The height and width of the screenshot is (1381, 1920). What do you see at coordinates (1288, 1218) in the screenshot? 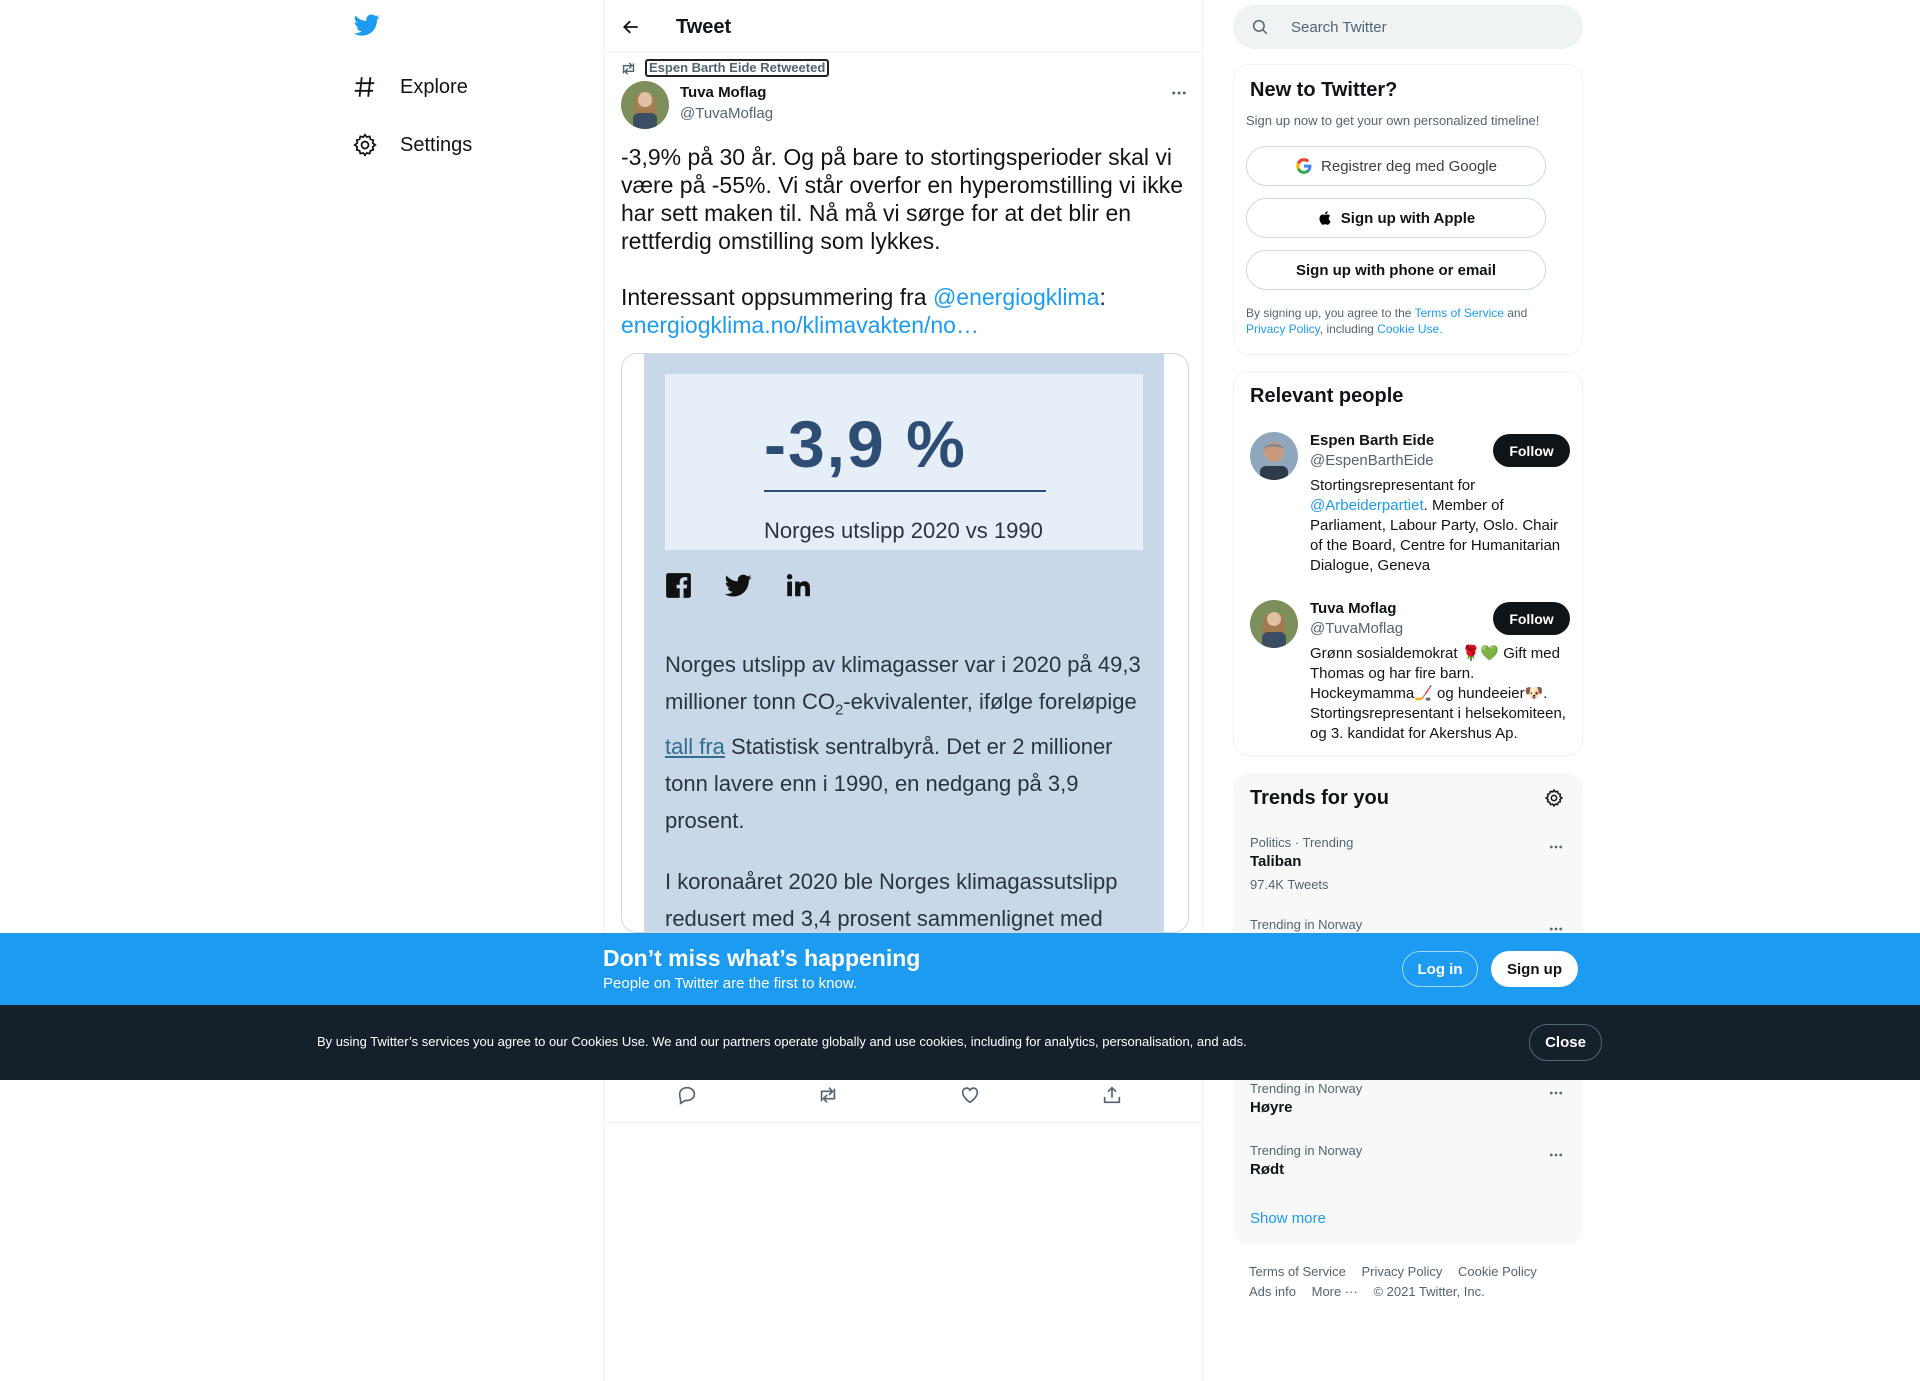
I see `show-more-link: Show more` at bounding box center [1288, 1218].